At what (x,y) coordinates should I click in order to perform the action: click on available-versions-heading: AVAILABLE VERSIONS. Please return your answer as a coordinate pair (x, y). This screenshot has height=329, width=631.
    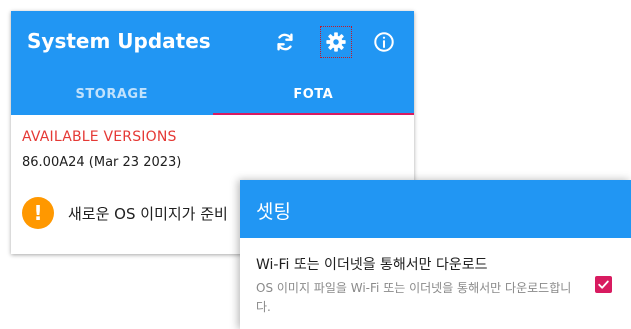
    Looking at the image, I should click on (99, 137).